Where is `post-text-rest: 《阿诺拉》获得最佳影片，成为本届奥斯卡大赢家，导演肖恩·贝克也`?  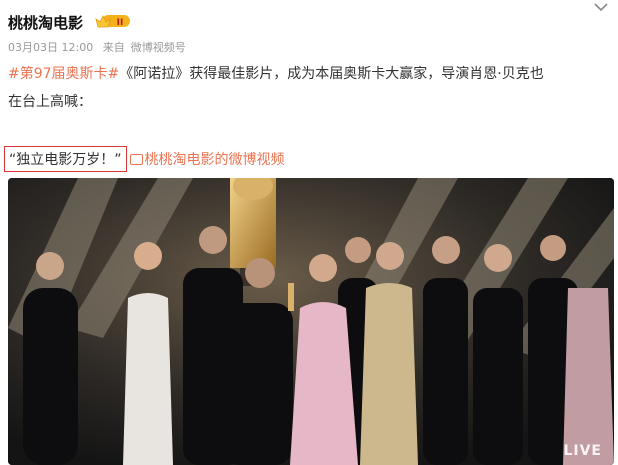
post-text-rest: 《阿诺拉》获得最佳影片，成为本届奥斯卡大赢家，导演肖恩·贝克也 is located at coordinates (331, 74).